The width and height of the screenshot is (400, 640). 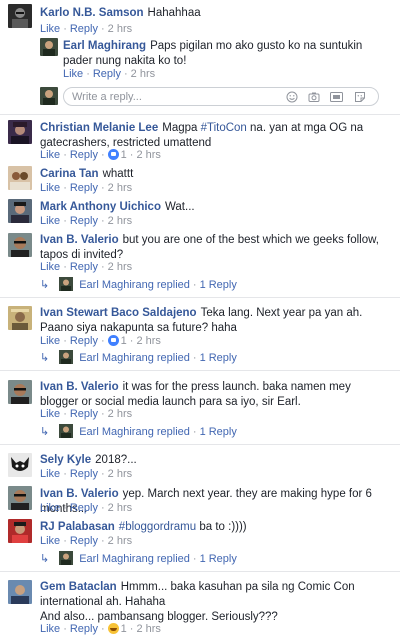 What do you see at coordinates (100, 207) in the screenshot?
I see `comment-author: Mark Anthony Uichico` at bounding box center [100, 207].